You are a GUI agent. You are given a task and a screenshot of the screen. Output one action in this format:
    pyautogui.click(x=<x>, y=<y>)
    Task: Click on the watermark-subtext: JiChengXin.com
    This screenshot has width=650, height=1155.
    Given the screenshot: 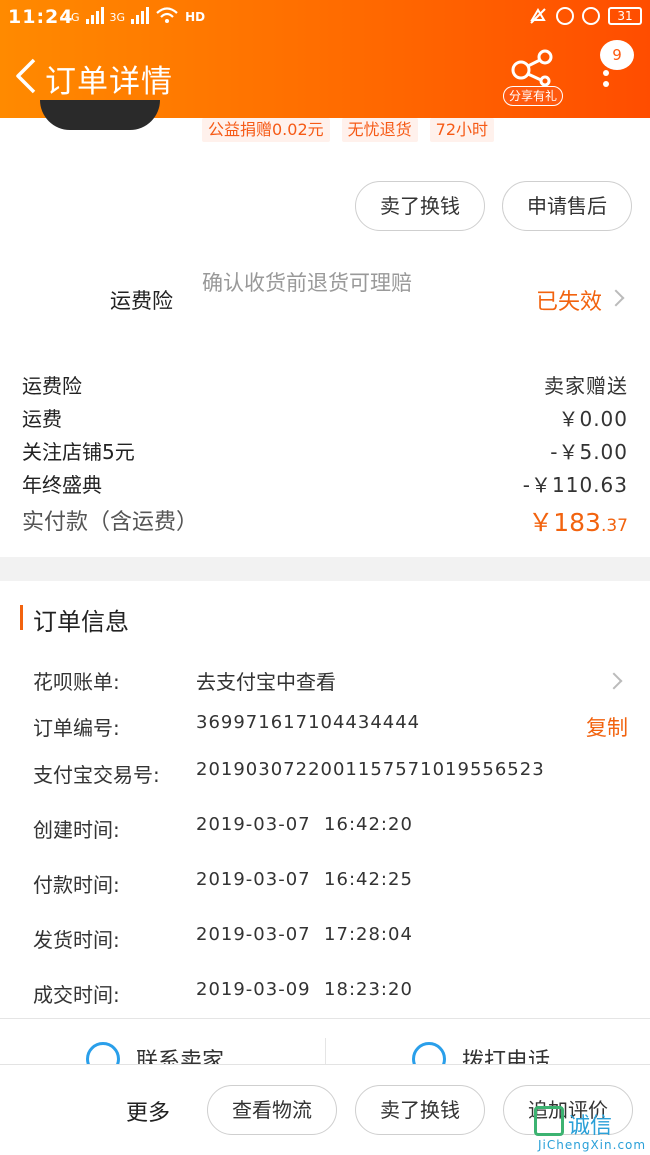 What is the action you would take?
    pyautogui.click(x=592, y=1145)
    